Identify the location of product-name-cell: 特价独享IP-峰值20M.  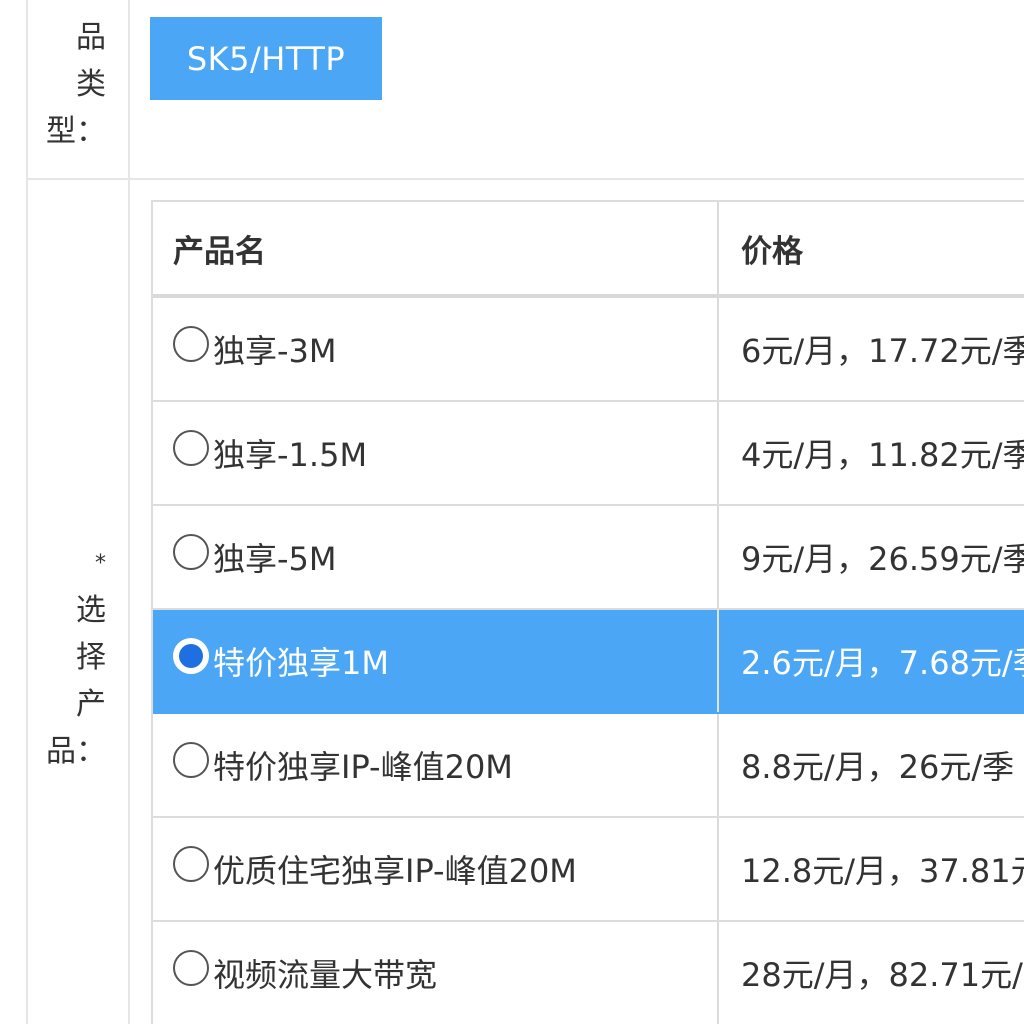
(436, 765).